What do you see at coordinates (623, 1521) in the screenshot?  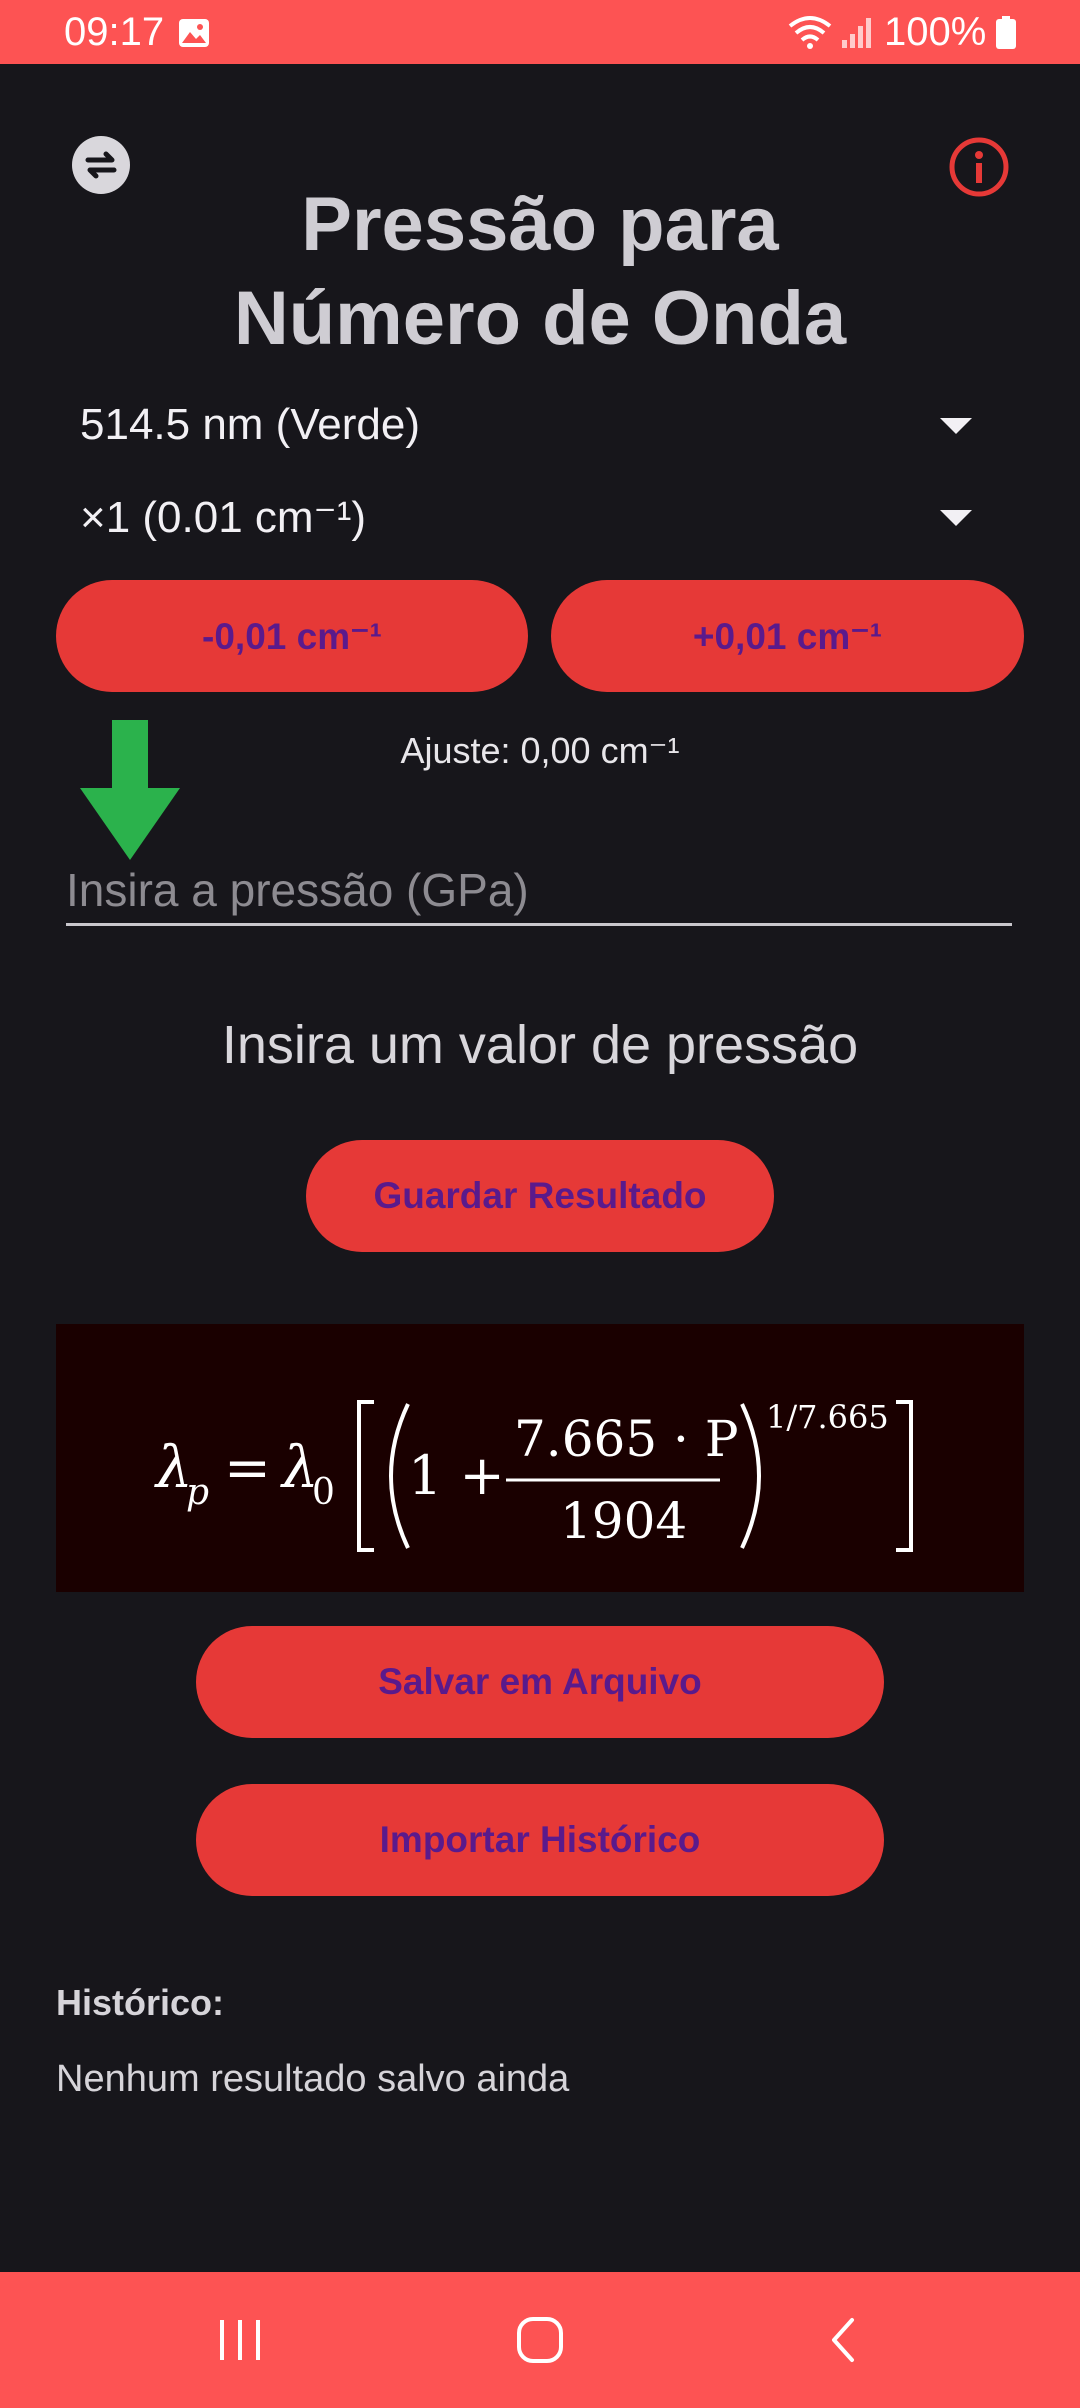 I see `formula-denominator: 1904` at bounding box center [623, 1521].